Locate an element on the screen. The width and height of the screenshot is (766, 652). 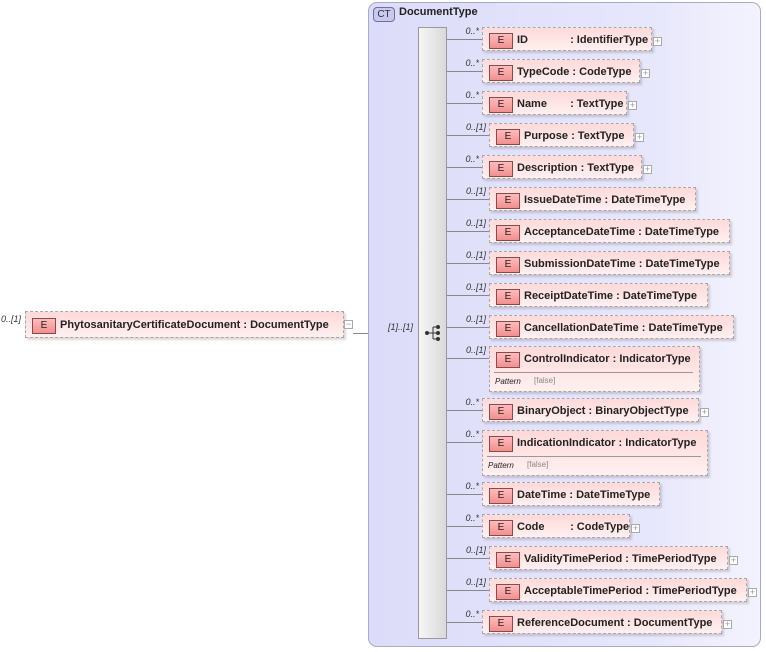
child-element: E BinaryObject : BinaryObjectType is located at coordinates (590, 410).